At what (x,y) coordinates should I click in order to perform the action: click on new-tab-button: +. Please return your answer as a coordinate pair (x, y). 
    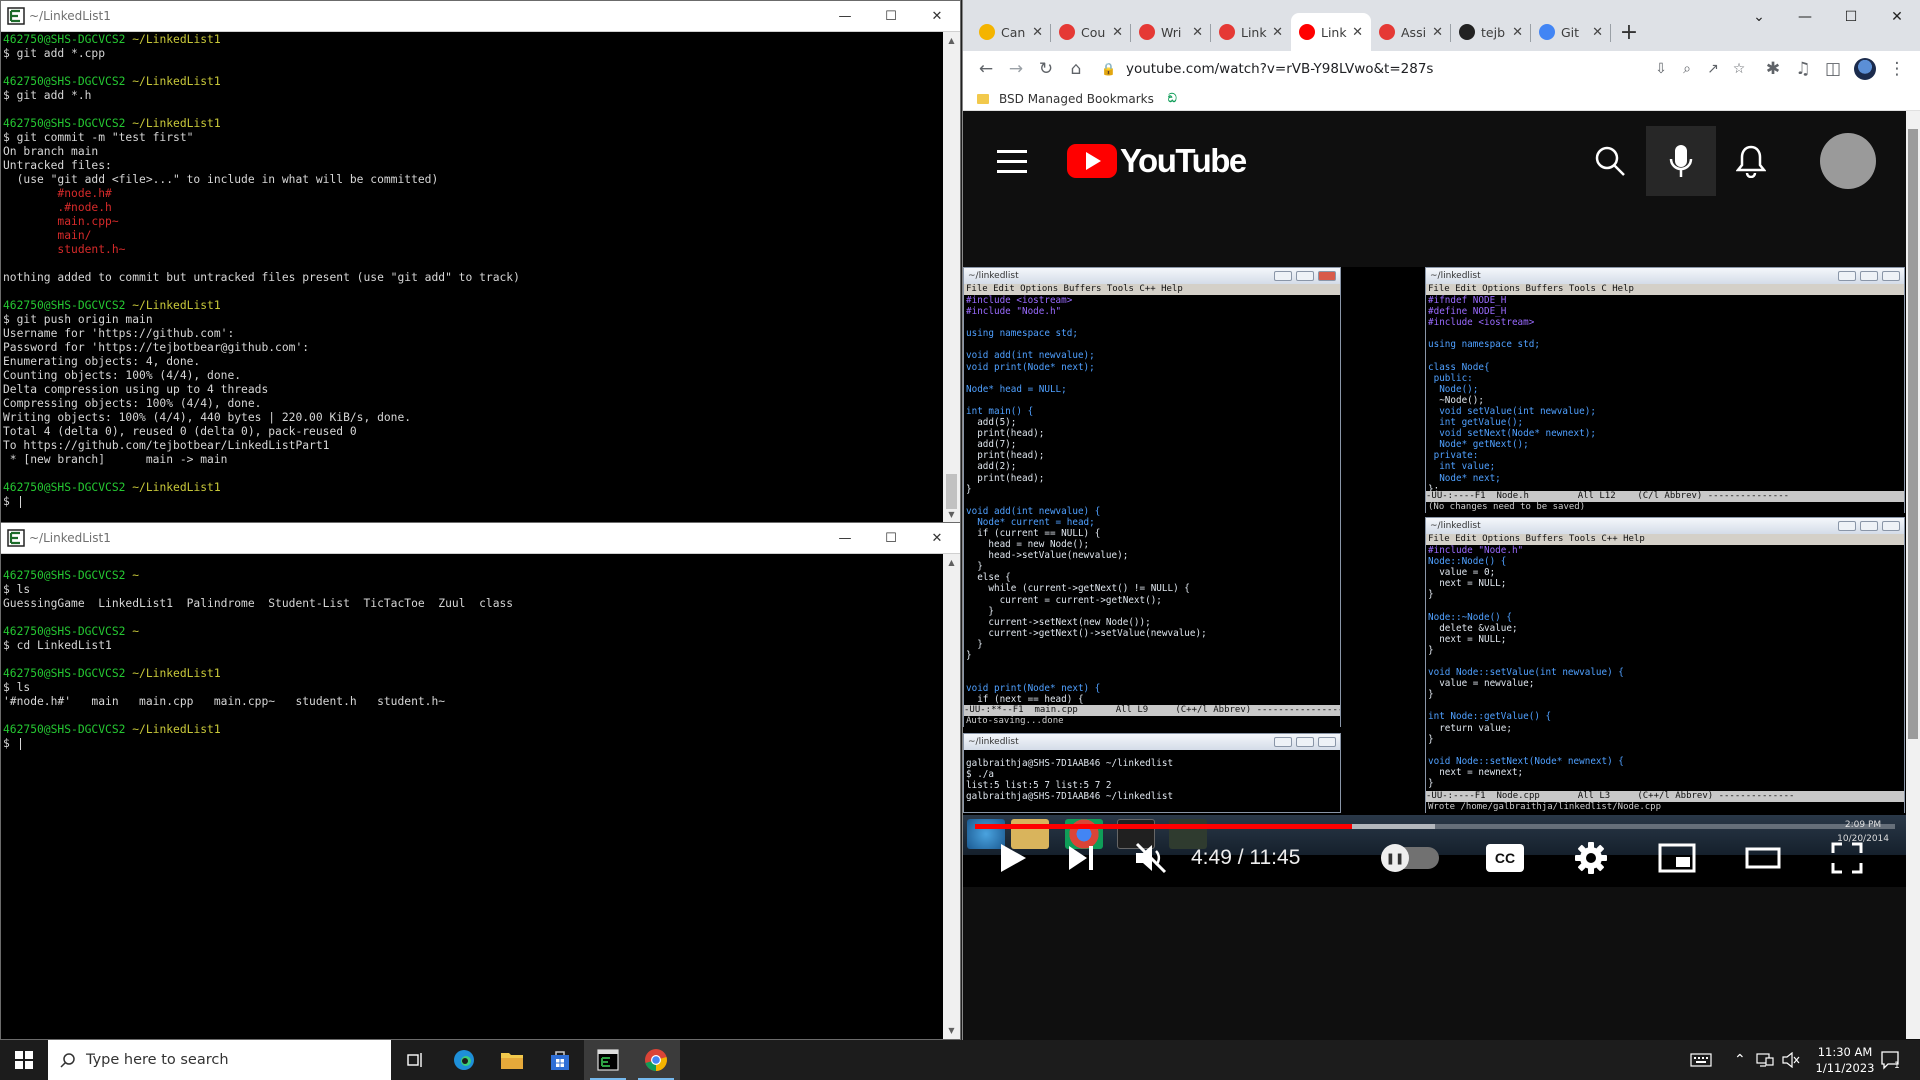
    Looking at the image, I should click on (1629, 32).